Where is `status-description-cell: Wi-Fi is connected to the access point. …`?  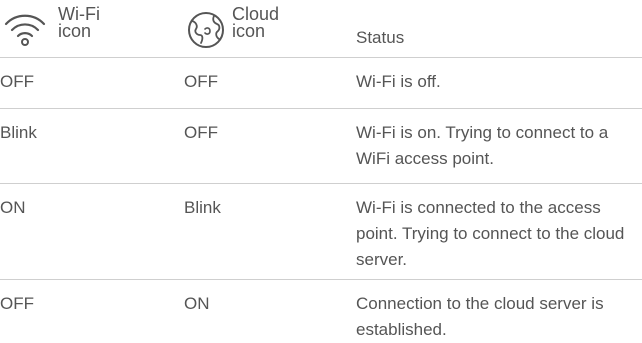
status-description-cell: Wi-Fi is connected to the access point. … is located at coordinates (490, 233).